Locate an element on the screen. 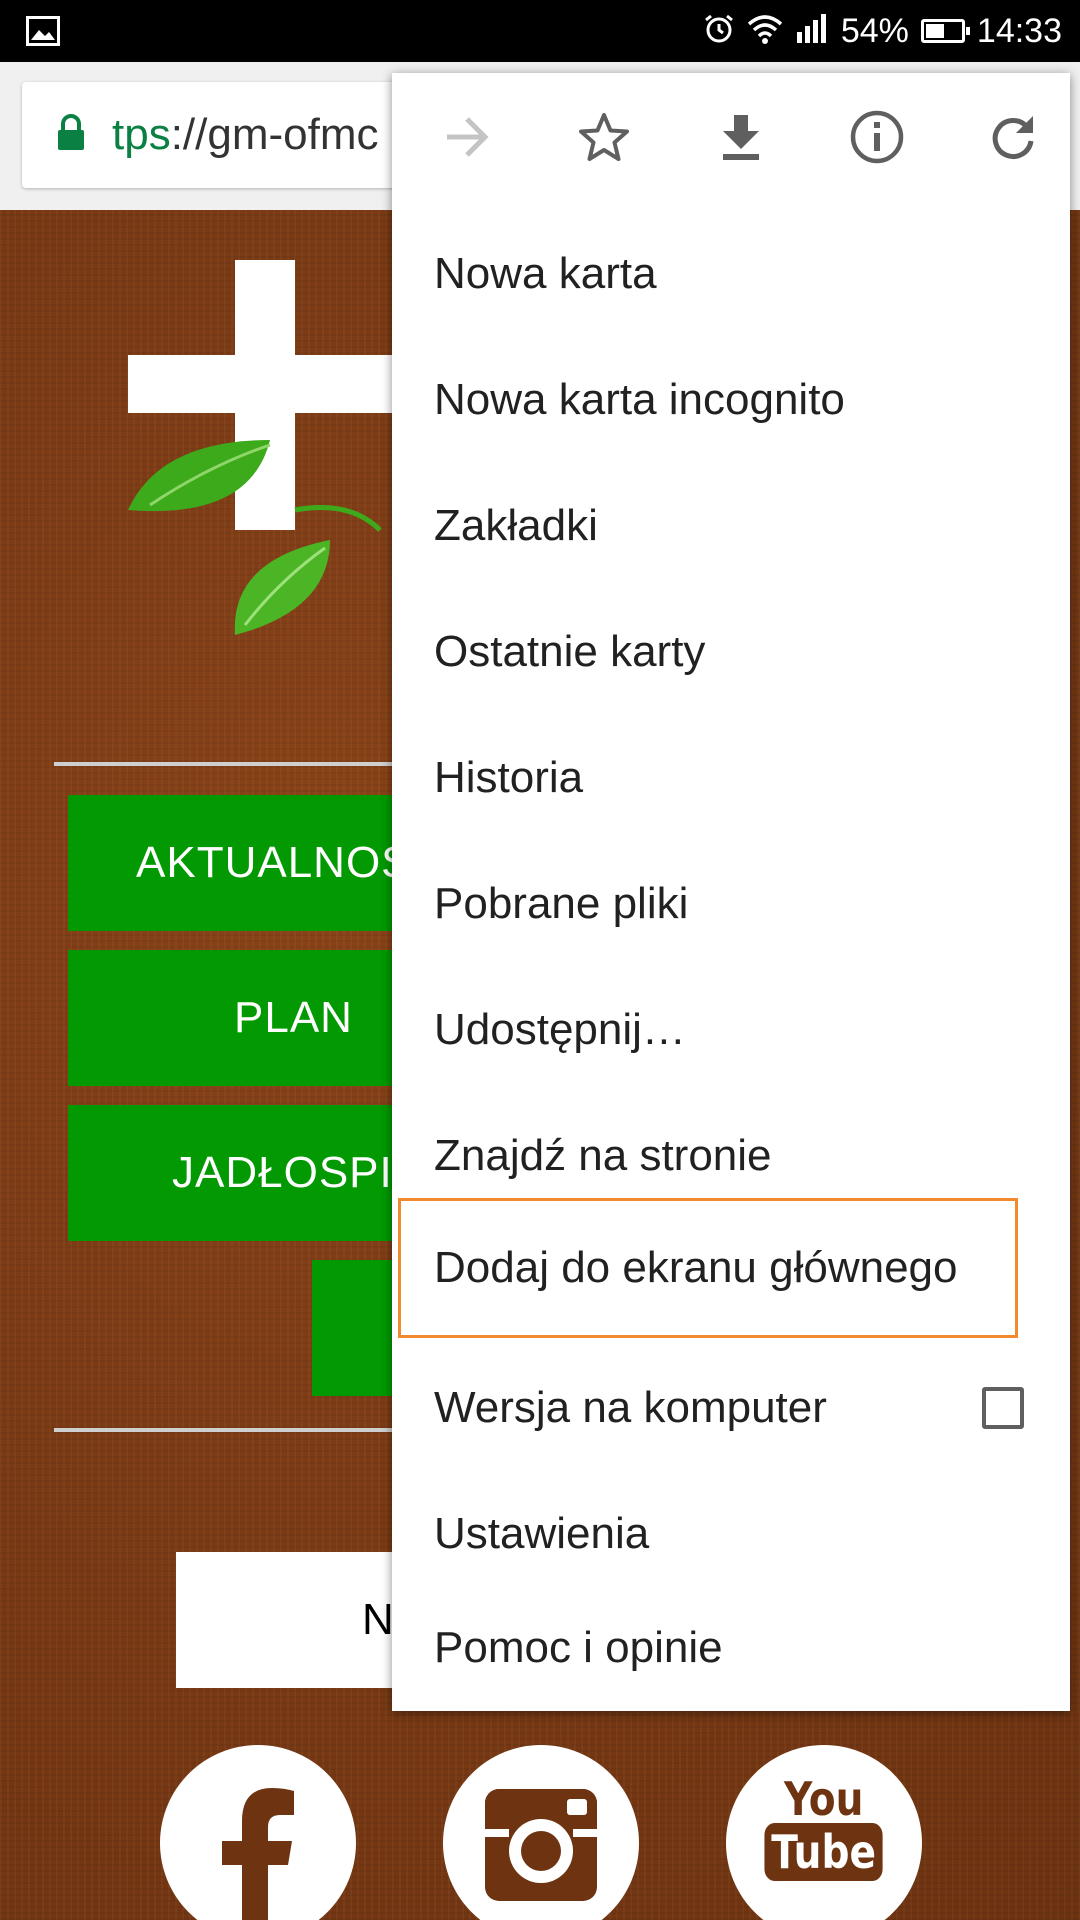 The image size is (1080, 1920). menu-item-add-to-home-screen: Dodaj do ekranu głównego is located at coordinates (708, 1268).